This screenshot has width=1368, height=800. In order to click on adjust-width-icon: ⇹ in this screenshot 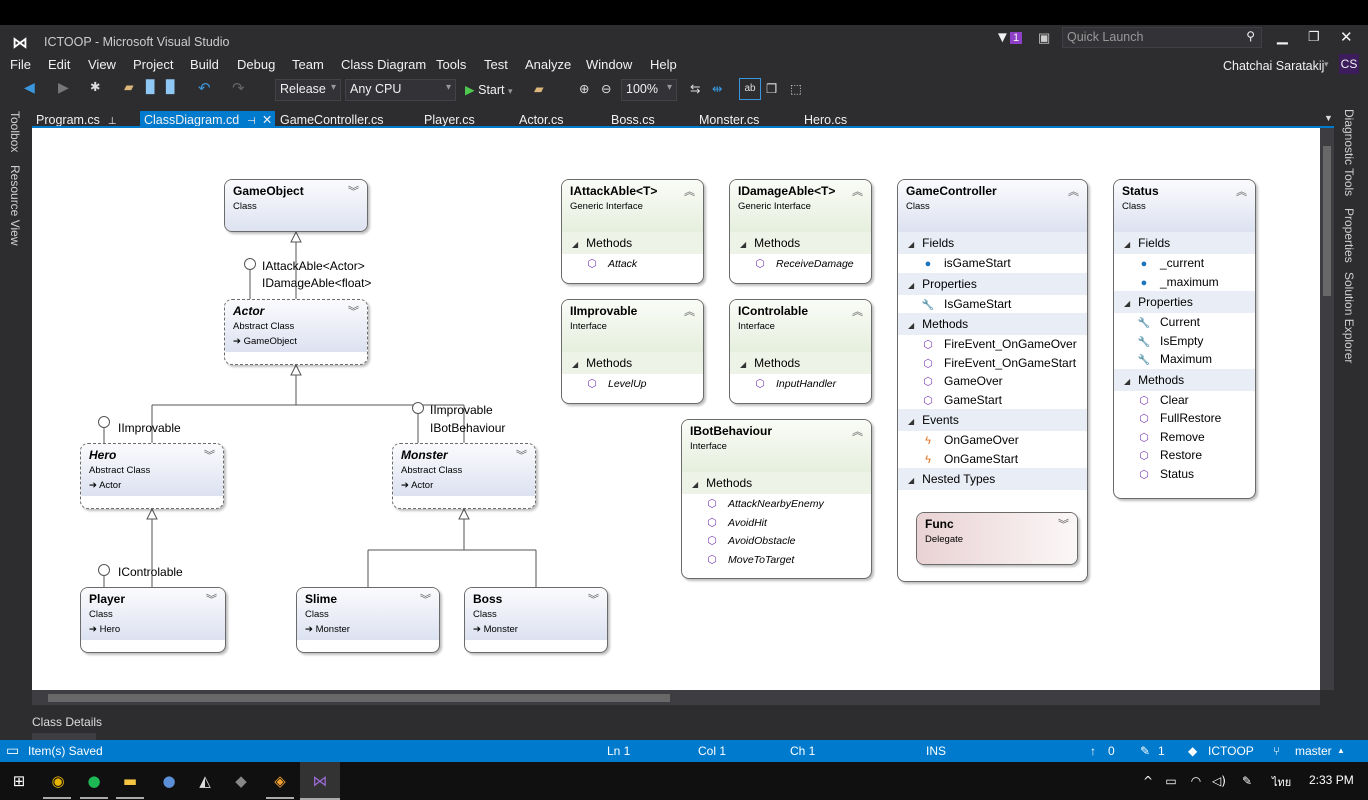, I will do `click(717, 92)`.